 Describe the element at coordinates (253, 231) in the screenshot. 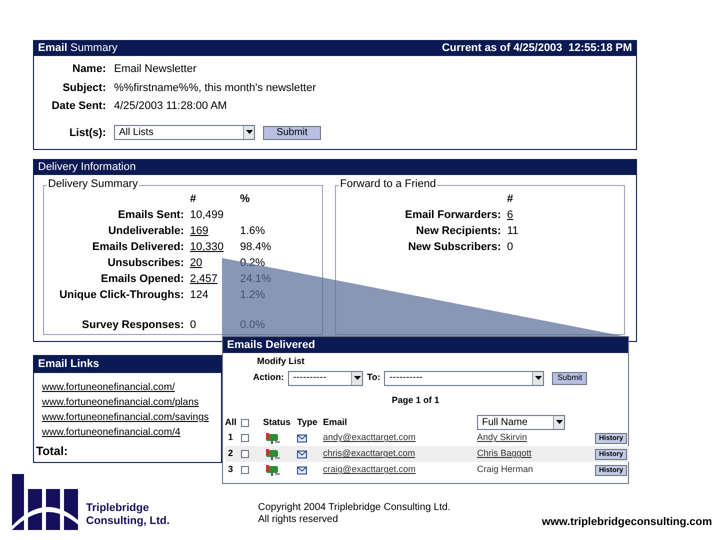

I see `stat-percent: 1.6%` at that location.